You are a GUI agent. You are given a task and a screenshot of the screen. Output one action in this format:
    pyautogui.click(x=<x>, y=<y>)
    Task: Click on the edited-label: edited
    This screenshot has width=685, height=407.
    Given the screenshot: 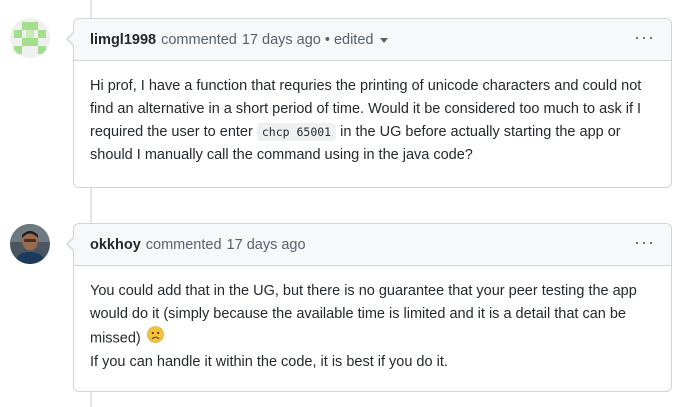 What is the action you would take?
    pyautogui.click(x=353, y=39)
    